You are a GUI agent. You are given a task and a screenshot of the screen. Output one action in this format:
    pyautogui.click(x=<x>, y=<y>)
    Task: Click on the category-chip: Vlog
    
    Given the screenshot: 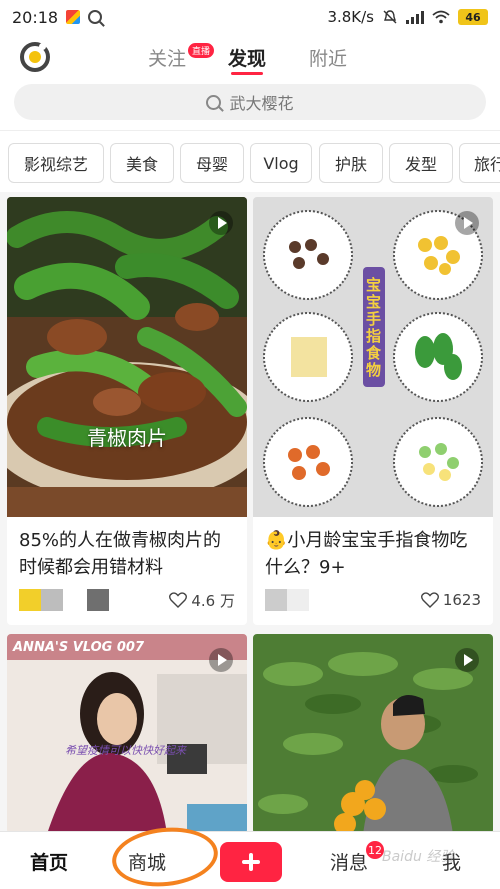 What is the action you would take?
    pyautogui.click(x=281, y=163)
    